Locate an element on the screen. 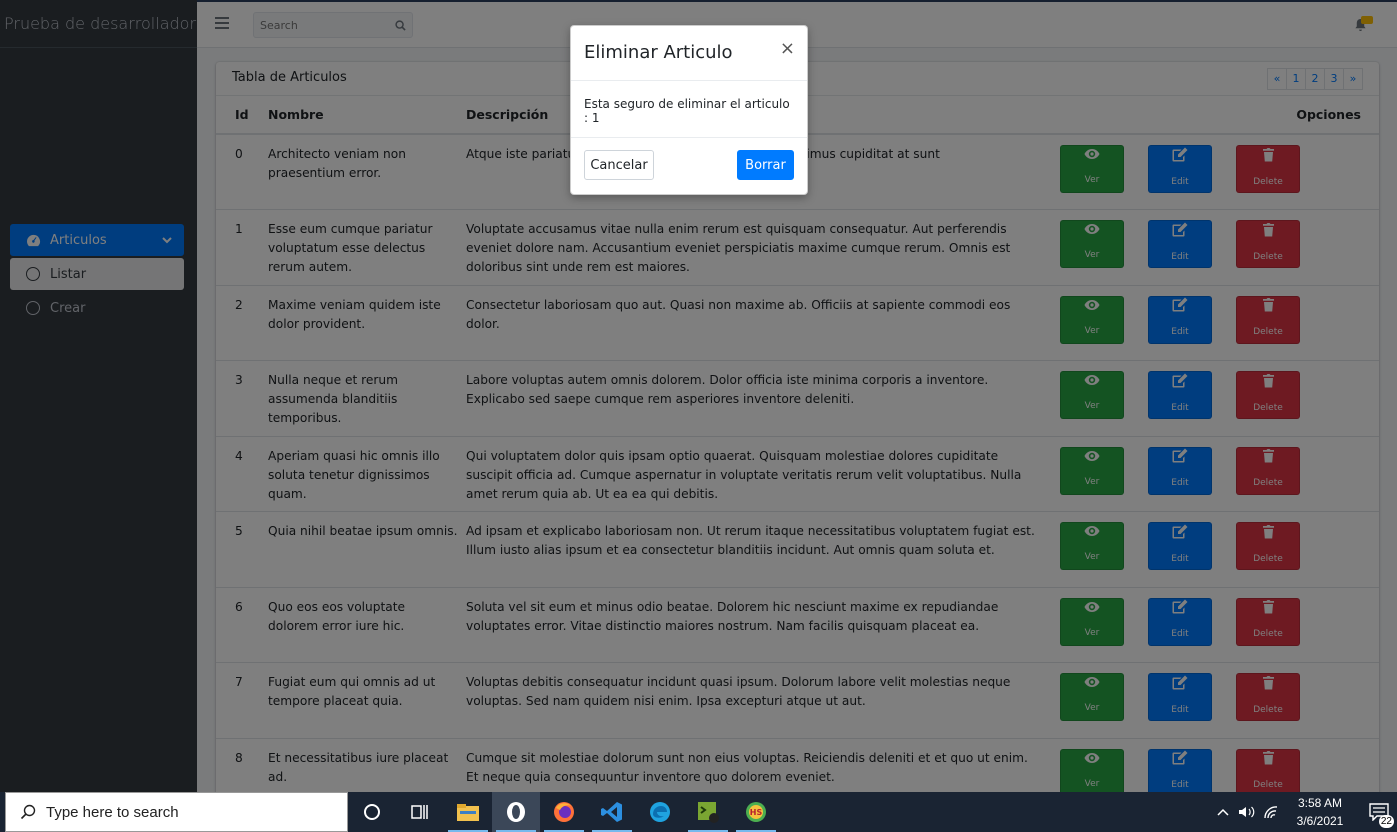 The image size is (1397, 832). modal-header: Eliminar Articulo × is located at coordinates (689, 53).